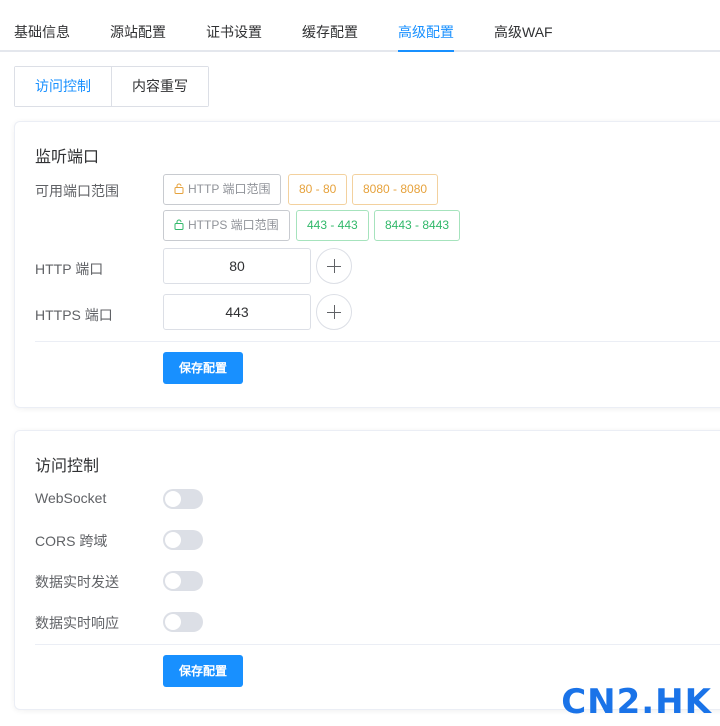  I want to click on save-listen-button: 保存配置, so click(203, 368).